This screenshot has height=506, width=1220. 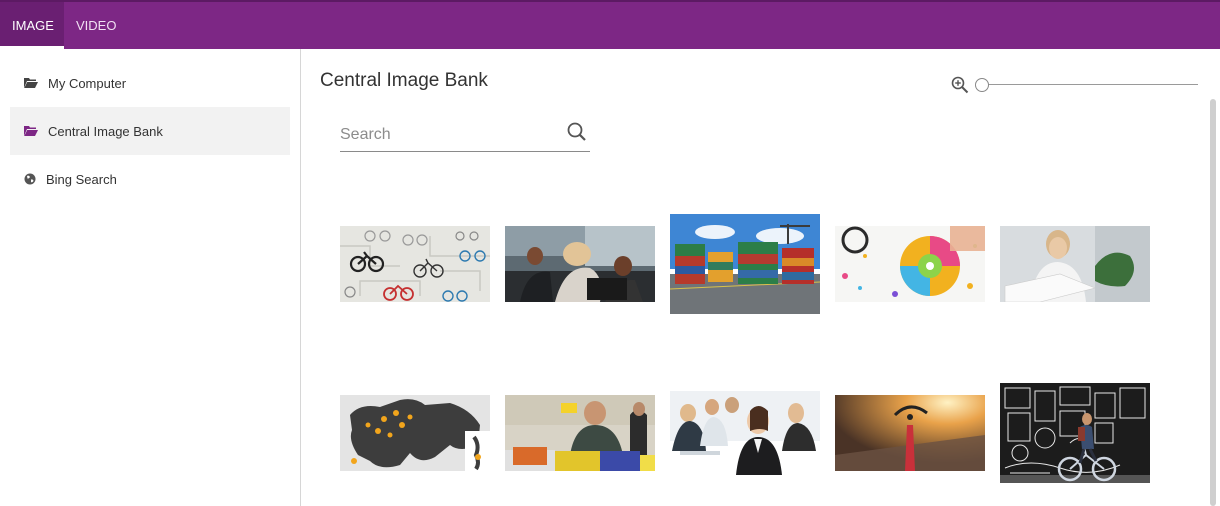 What do you see at coordinates (982, 85) in the screenshot?
I see `zoom-slider-handle` at bounding box center [982, 85].